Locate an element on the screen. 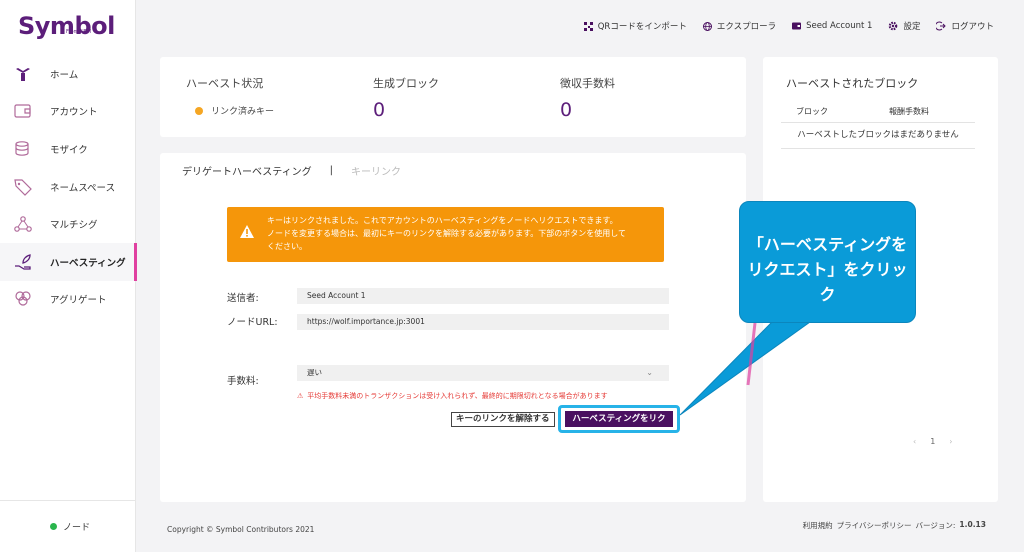  tab-delegated-harvesting: デリゲートハーベスティング is located at coordinates (247, 170).